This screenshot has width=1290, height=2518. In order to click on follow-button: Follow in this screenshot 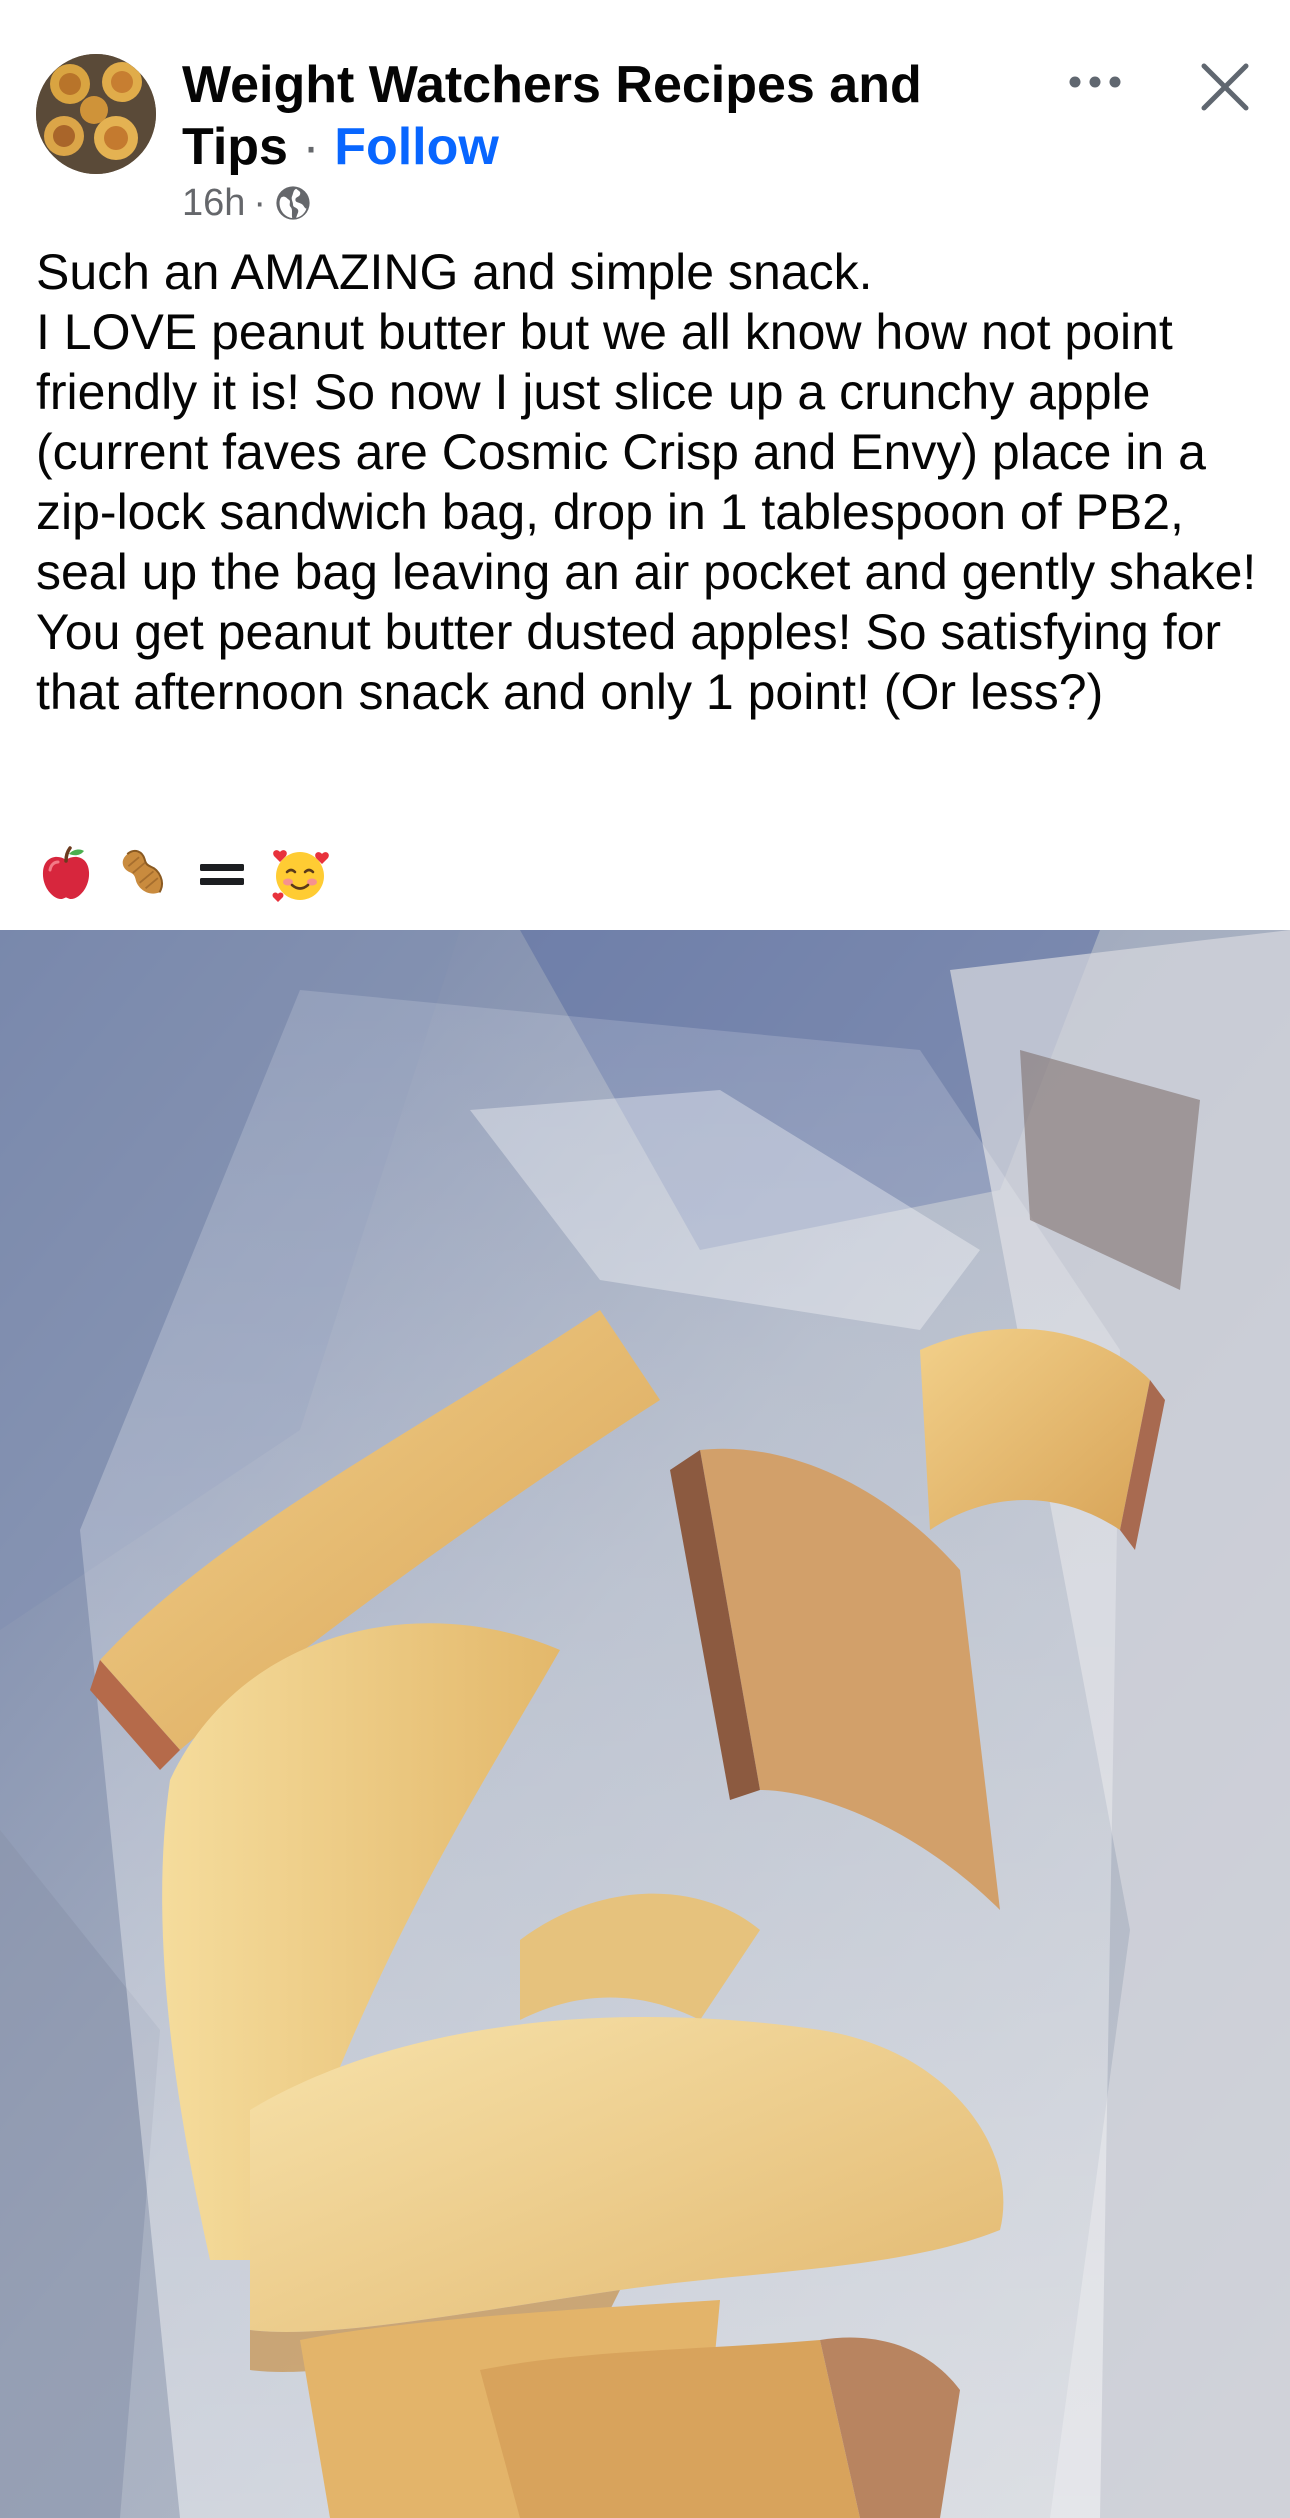, I will do `click(416, 147)`.